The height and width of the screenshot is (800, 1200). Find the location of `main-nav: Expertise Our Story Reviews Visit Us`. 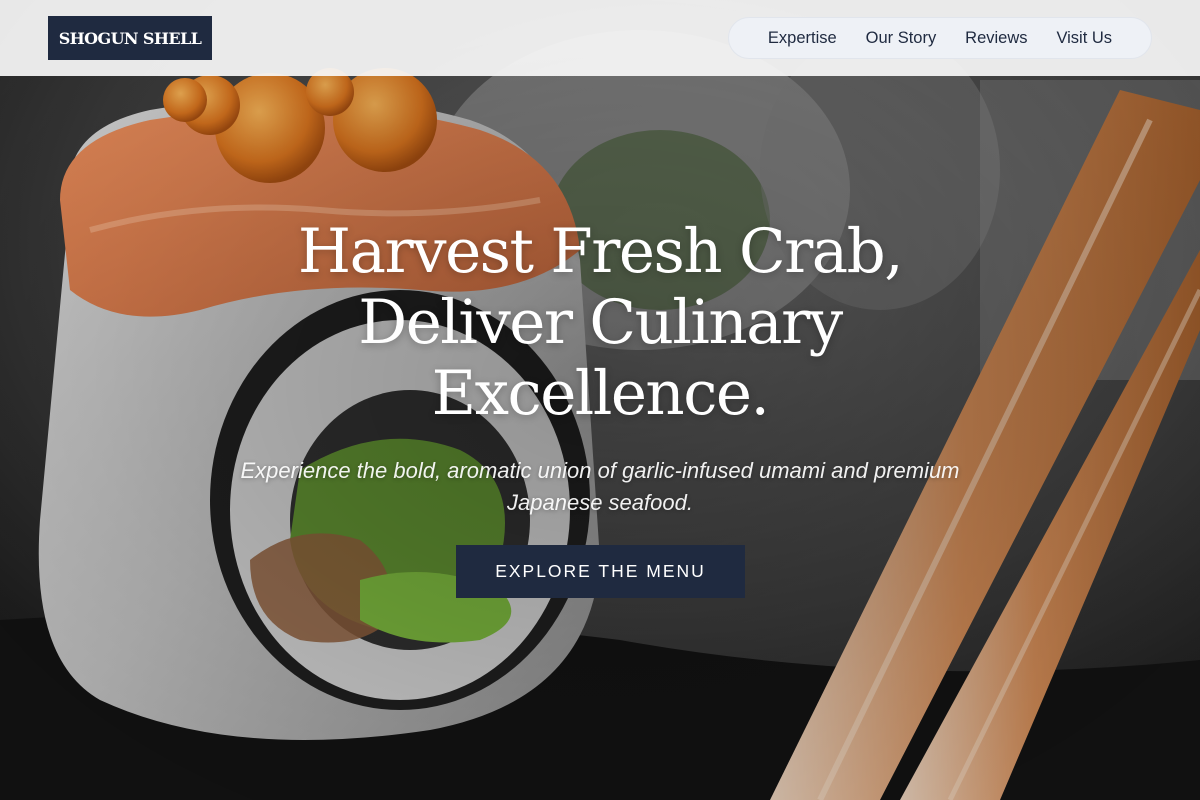

main-nav: Expertise Our Story Reviews Visit Us is located at coordinates (940, 38).